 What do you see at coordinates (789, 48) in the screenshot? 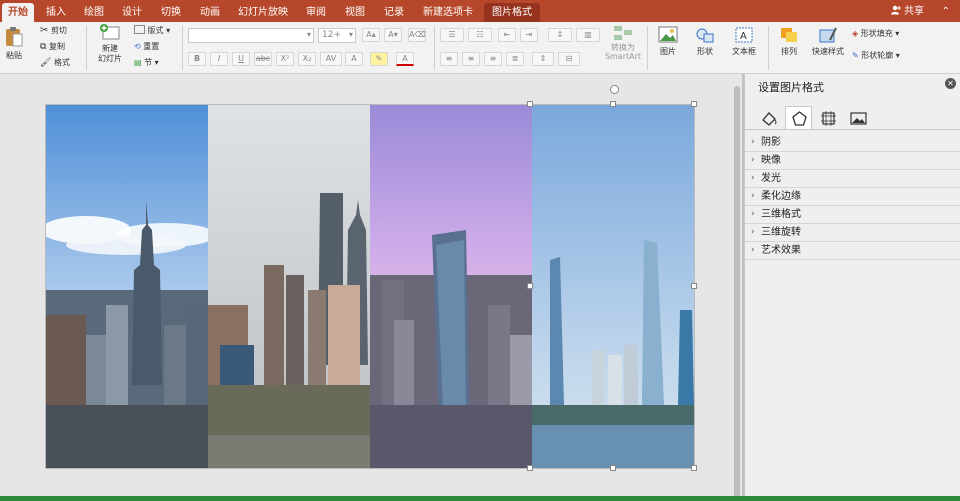
I see `arrange-button: 排列` at bounding box center [789, 48].